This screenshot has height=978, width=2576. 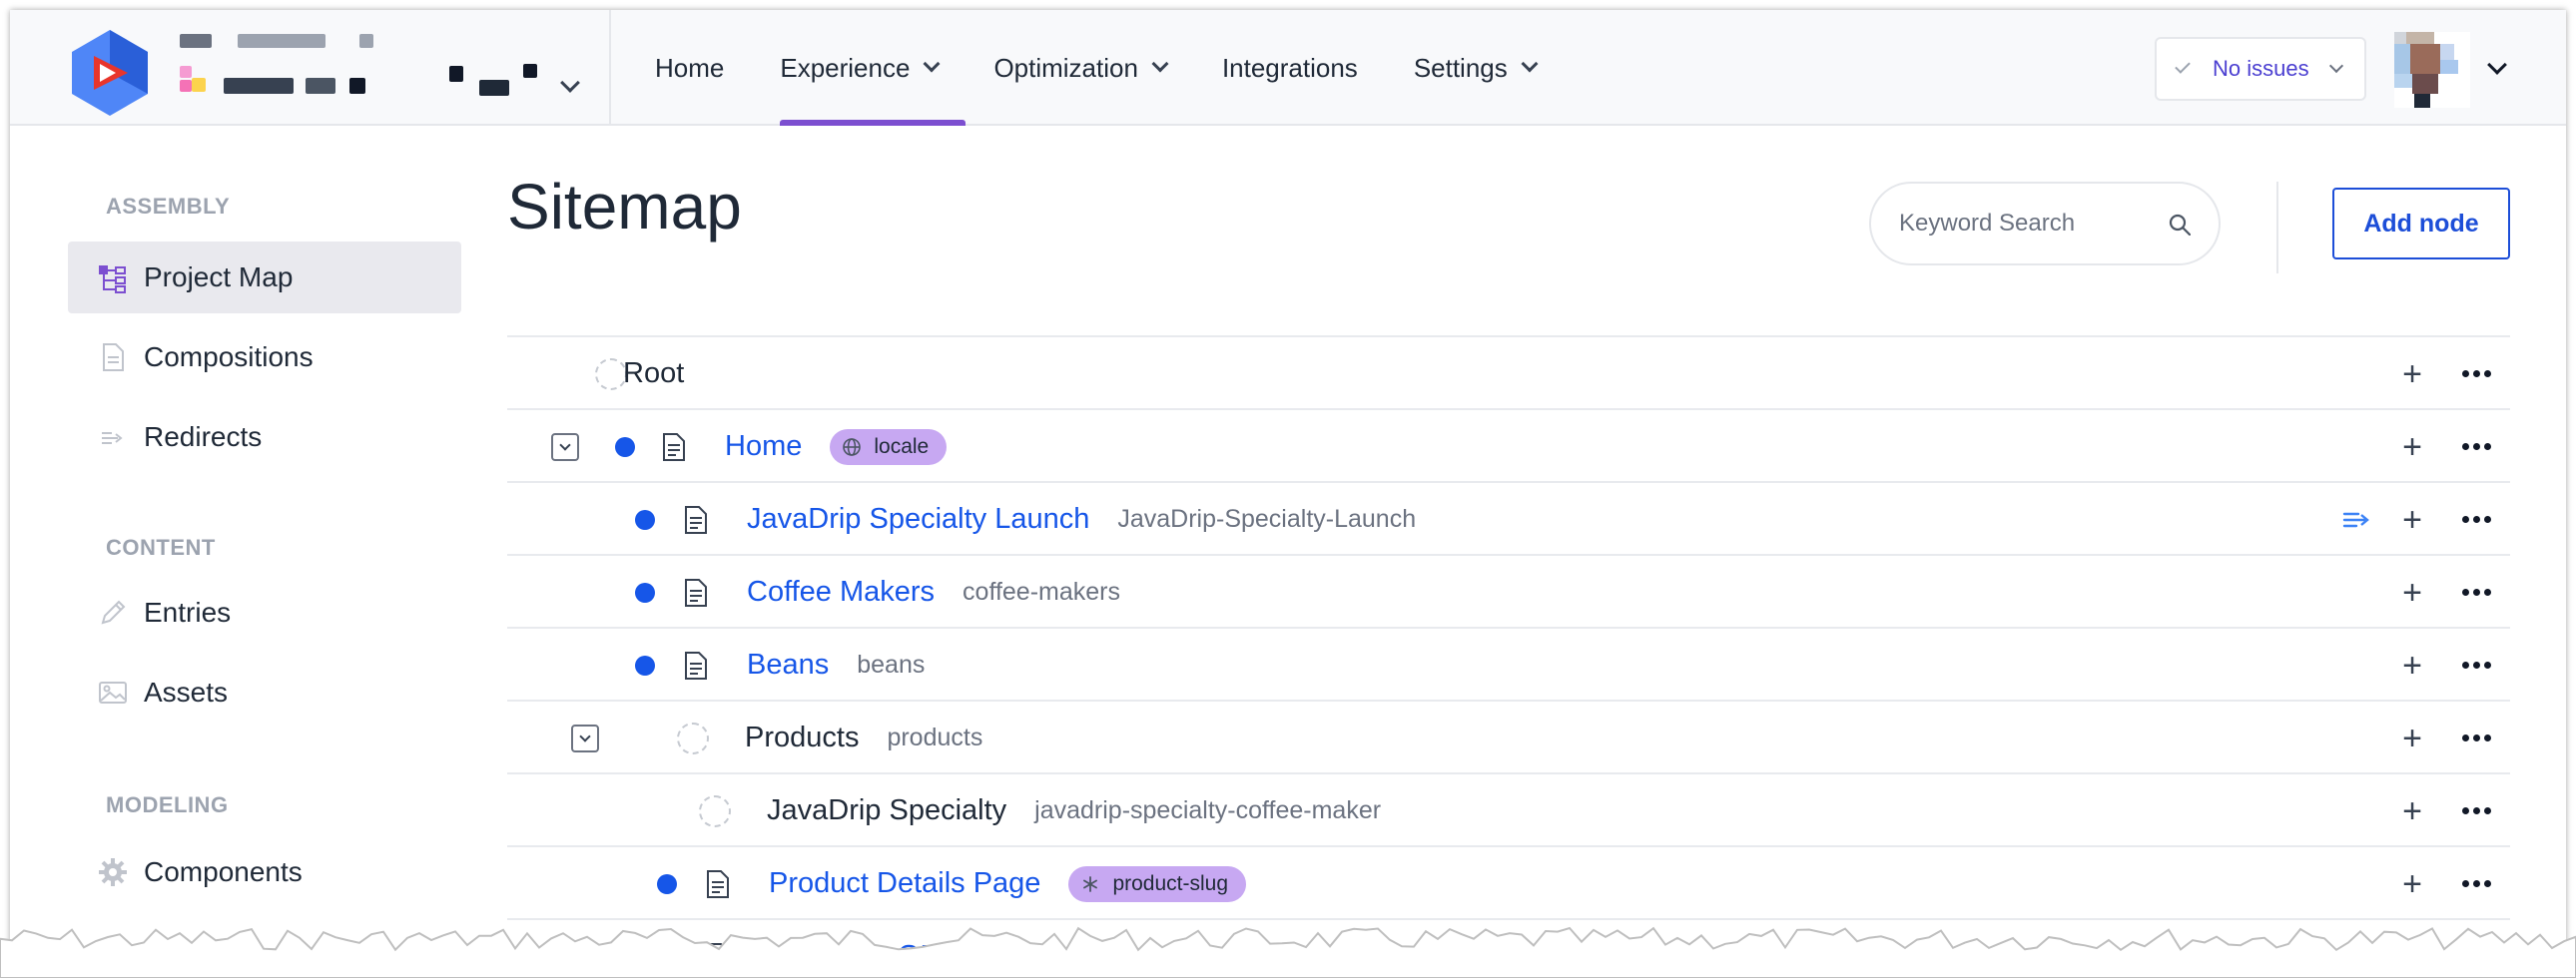 I want to click on node-name: Products, so click(x=802, y=738).